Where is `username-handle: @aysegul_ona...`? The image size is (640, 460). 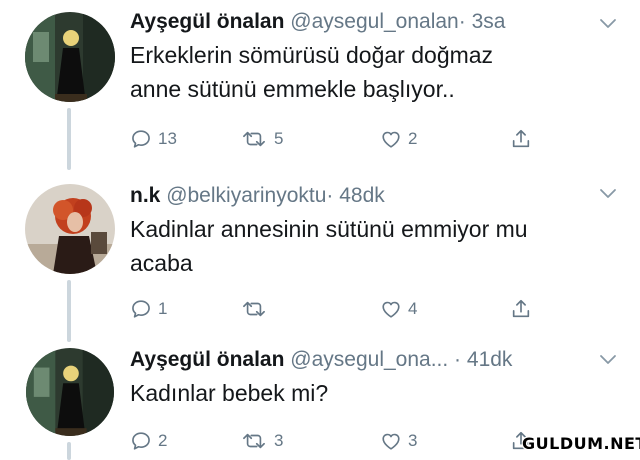
username-handle: @aysegul_ona... is located at coordinates (369, 359).